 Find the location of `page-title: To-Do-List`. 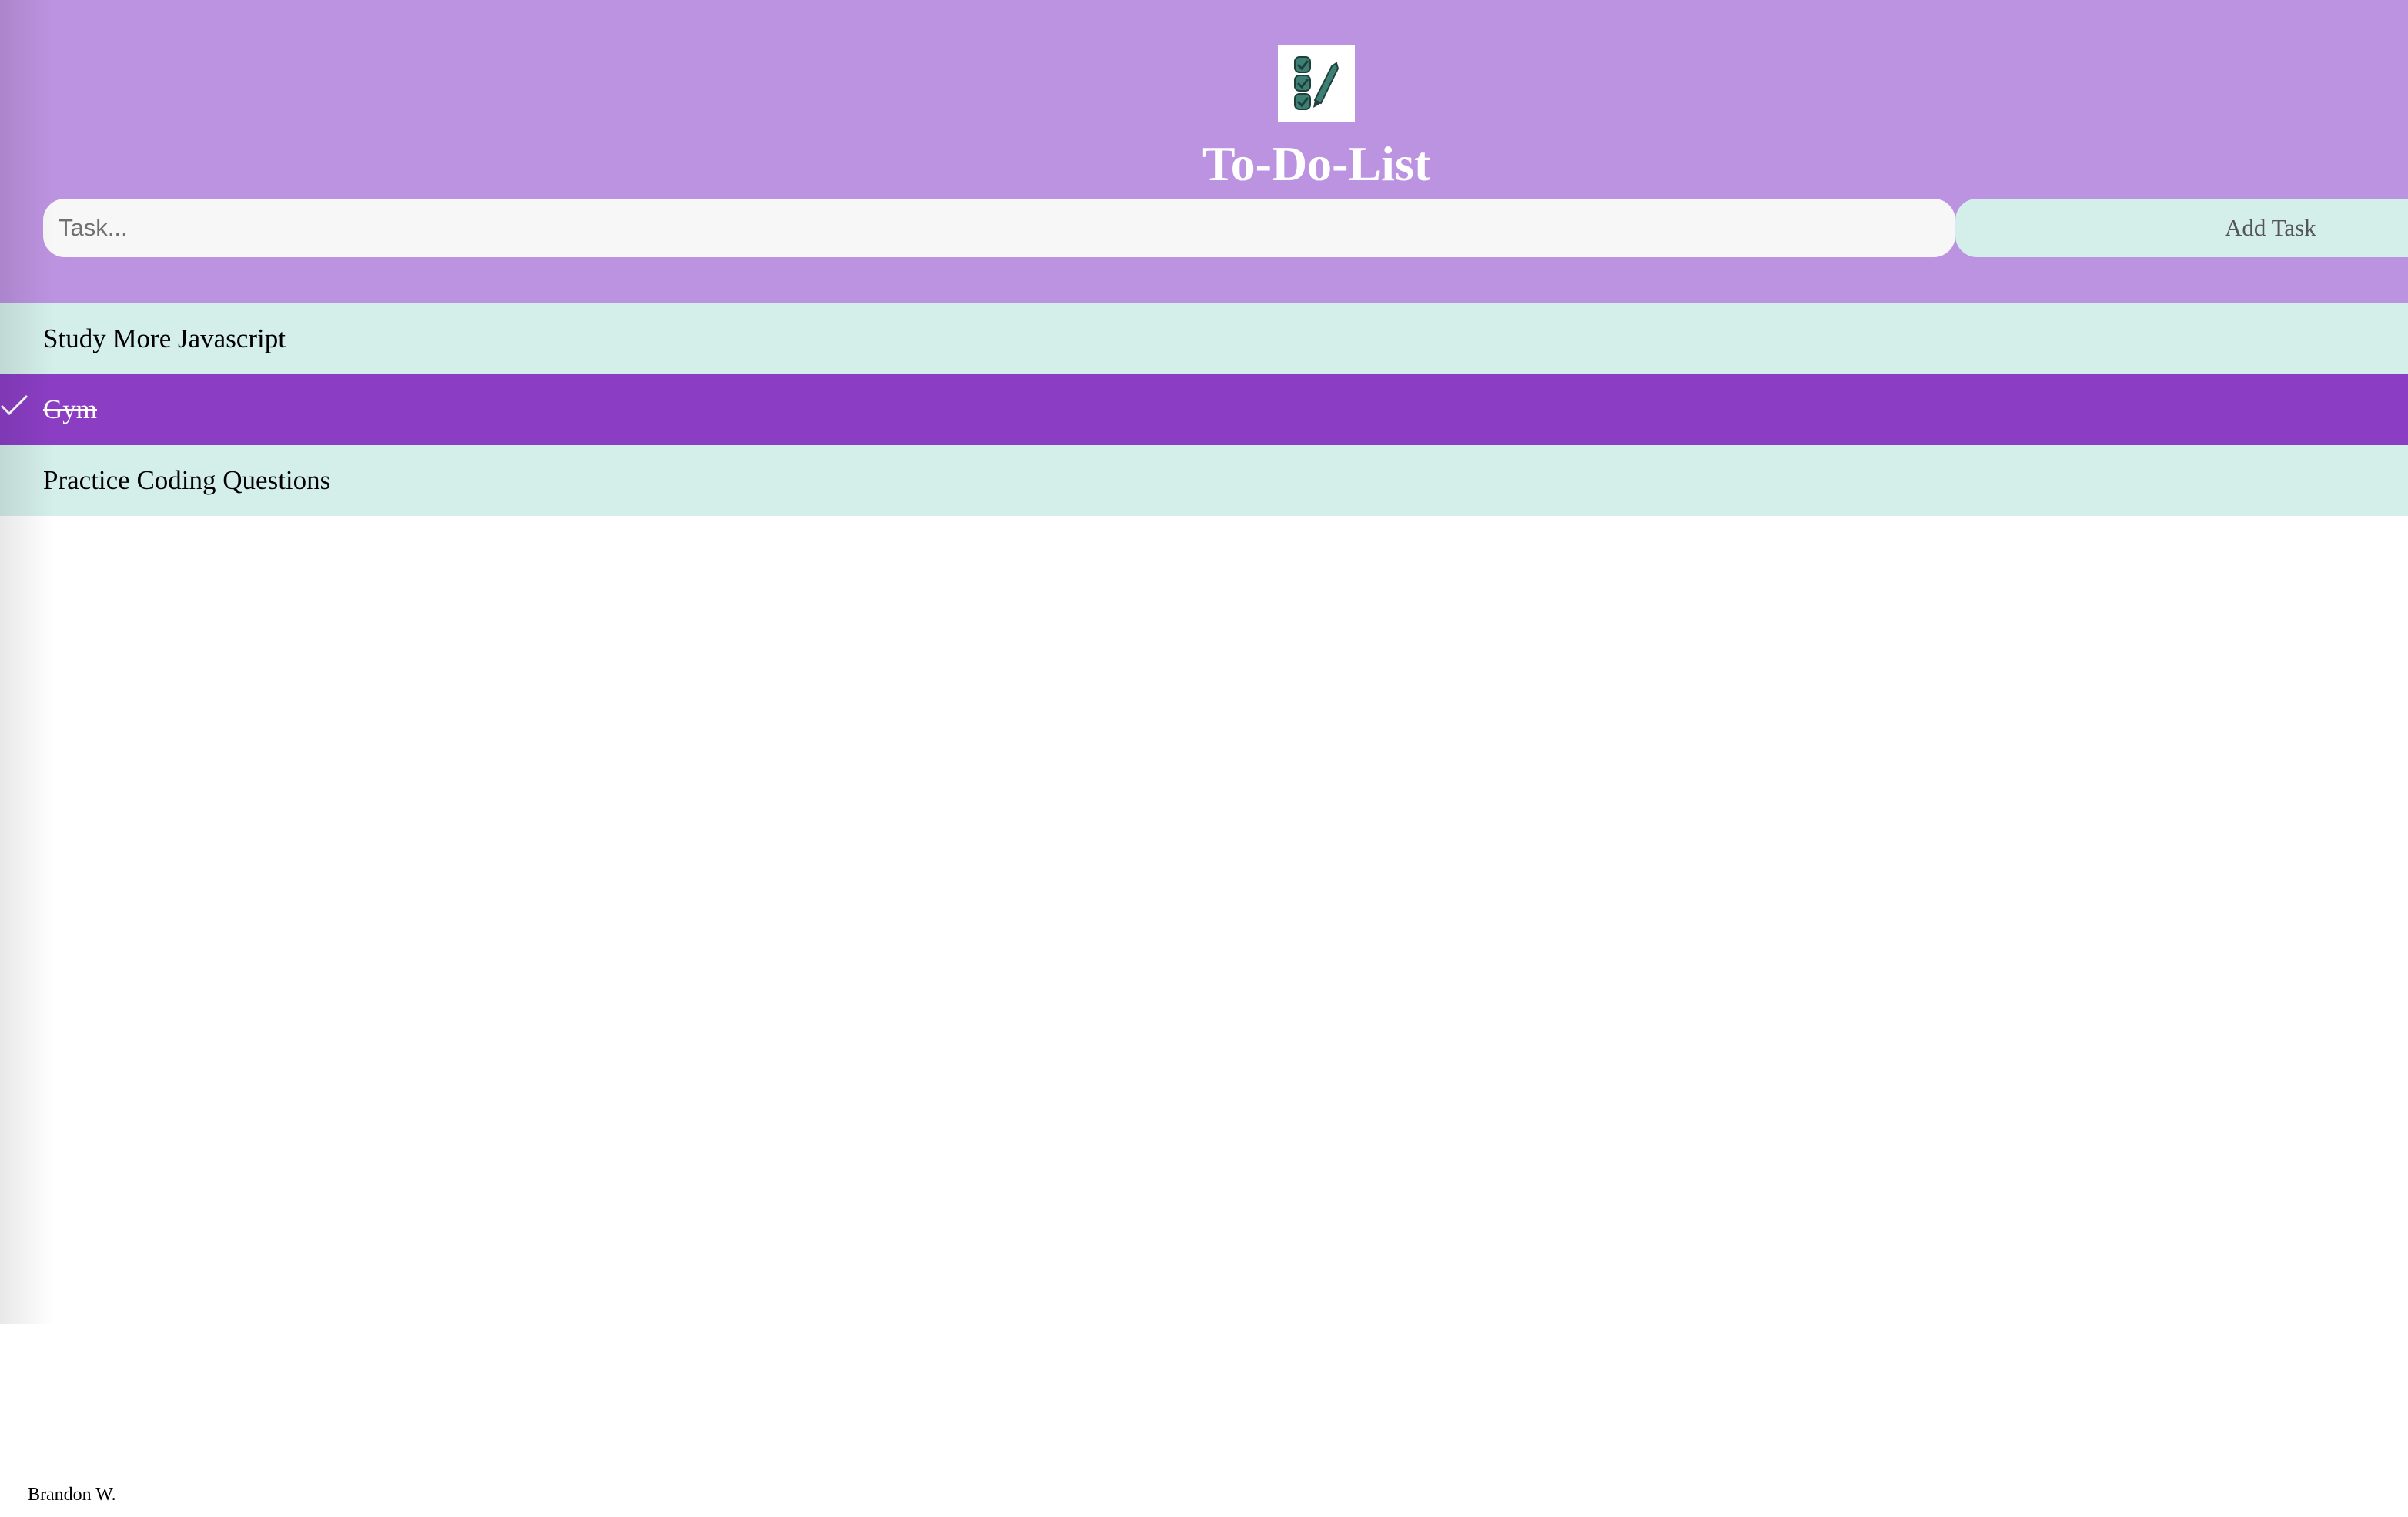

page-title: To-Do-List is located at coordinates (1316, 163).